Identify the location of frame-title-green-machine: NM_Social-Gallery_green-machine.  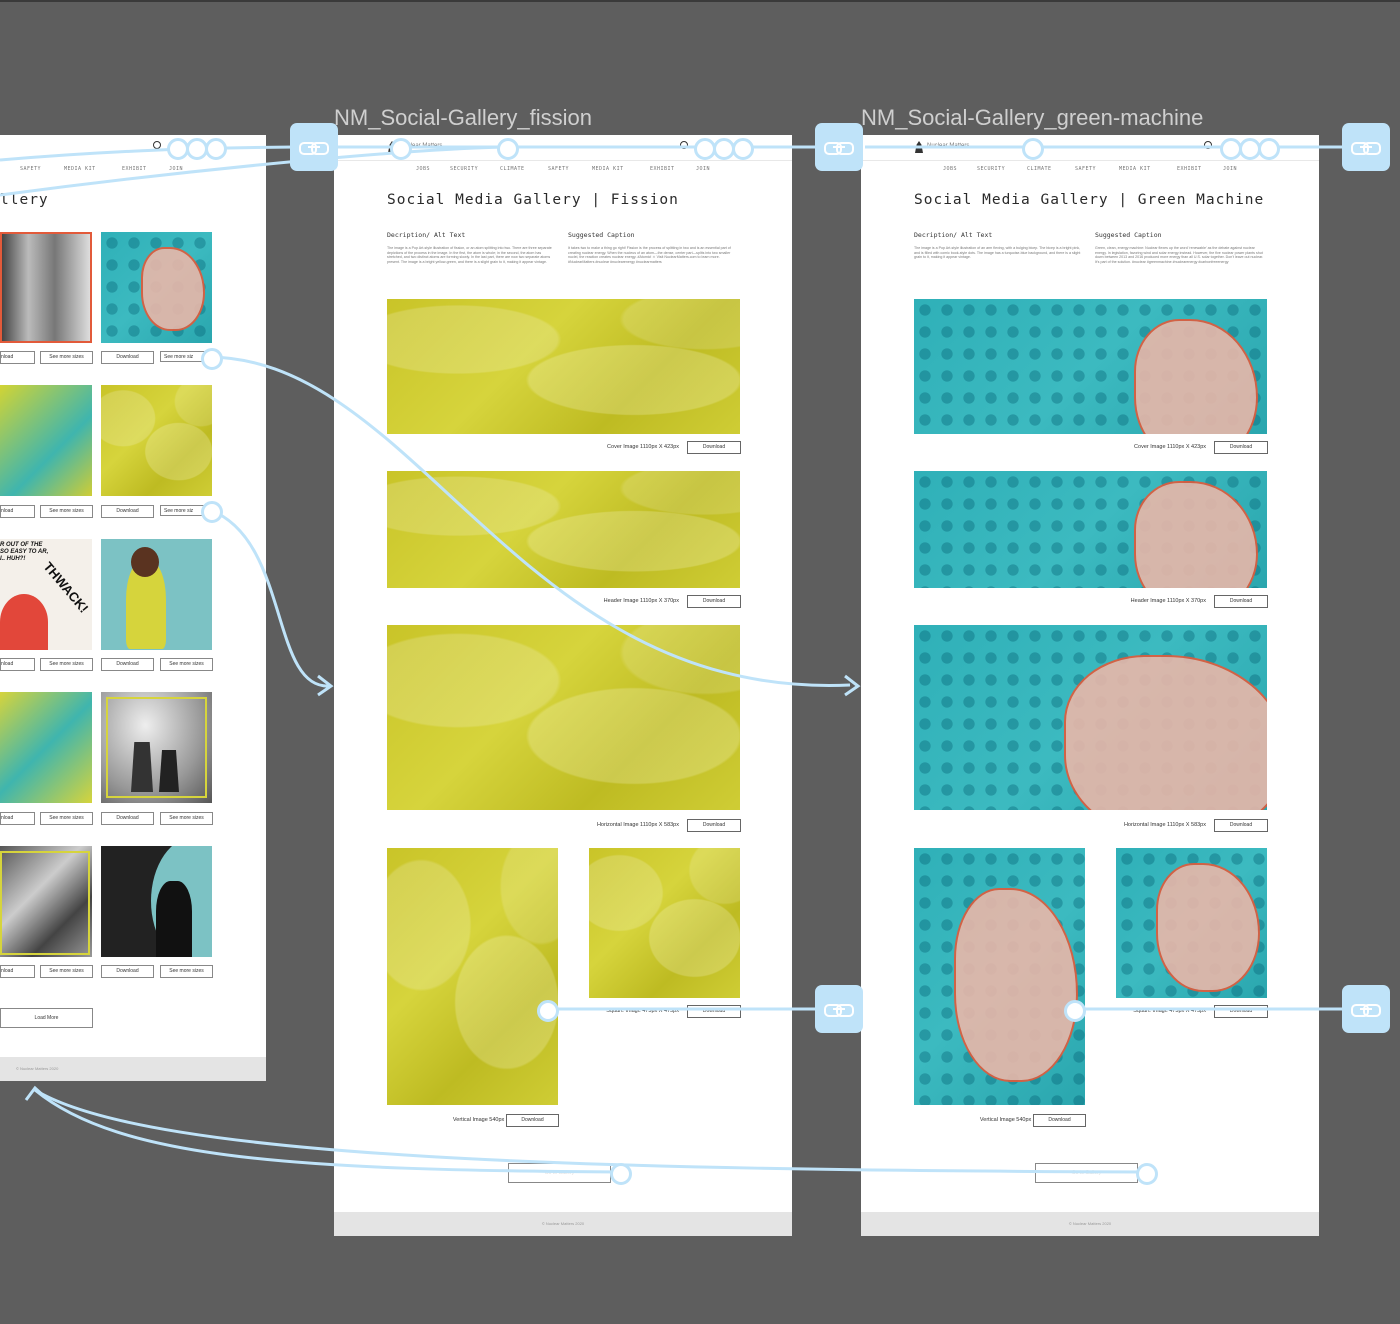
(1032, 118).